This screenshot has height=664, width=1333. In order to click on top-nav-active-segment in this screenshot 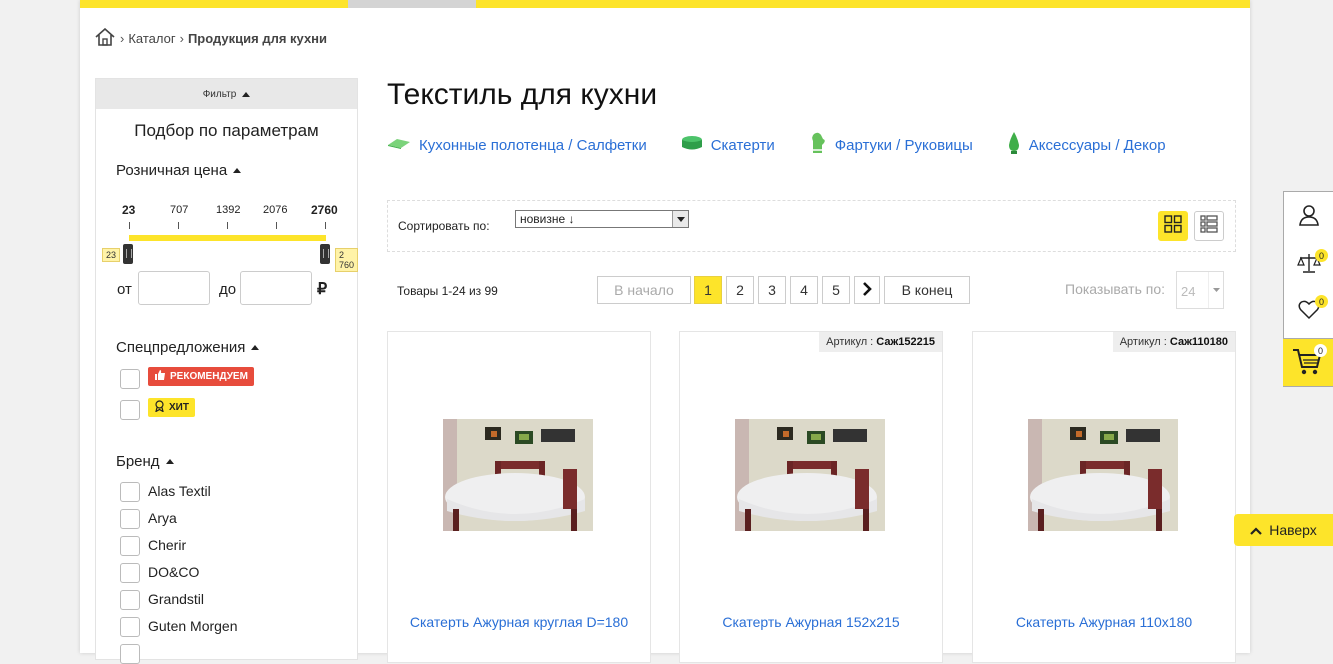, I will do `click(412, 4)`.